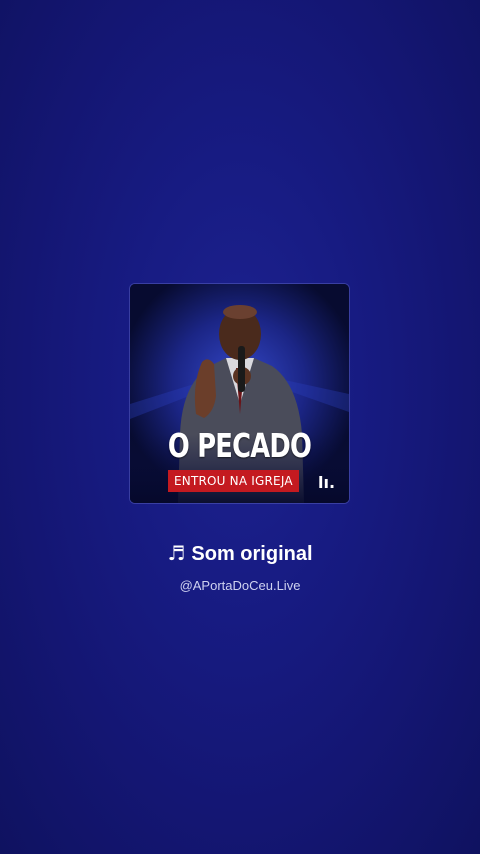 The width and height of the screenshot is (480, 854). What do you see at coordinates (239, 445) in the screenshot?
I see `cover-title: O PECADO` at bounding box center [239, 445].